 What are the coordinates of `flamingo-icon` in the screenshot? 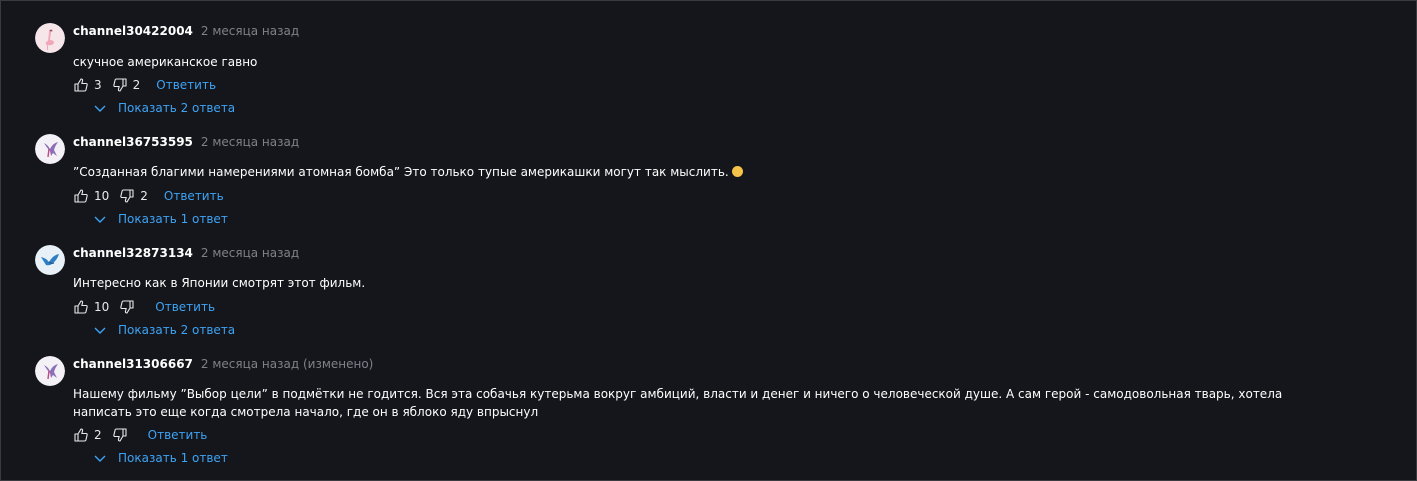 It's located at (50, 38).